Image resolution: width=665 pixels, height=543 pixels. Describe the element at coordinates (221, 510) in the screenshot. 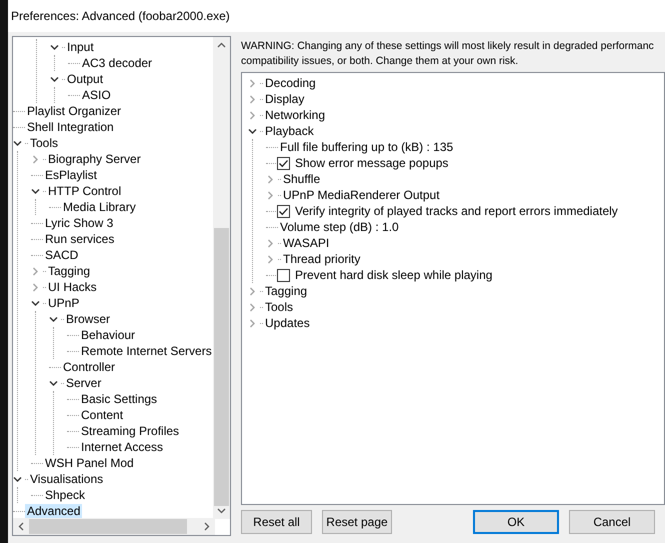

I see `scroll-down-icon` at that location.